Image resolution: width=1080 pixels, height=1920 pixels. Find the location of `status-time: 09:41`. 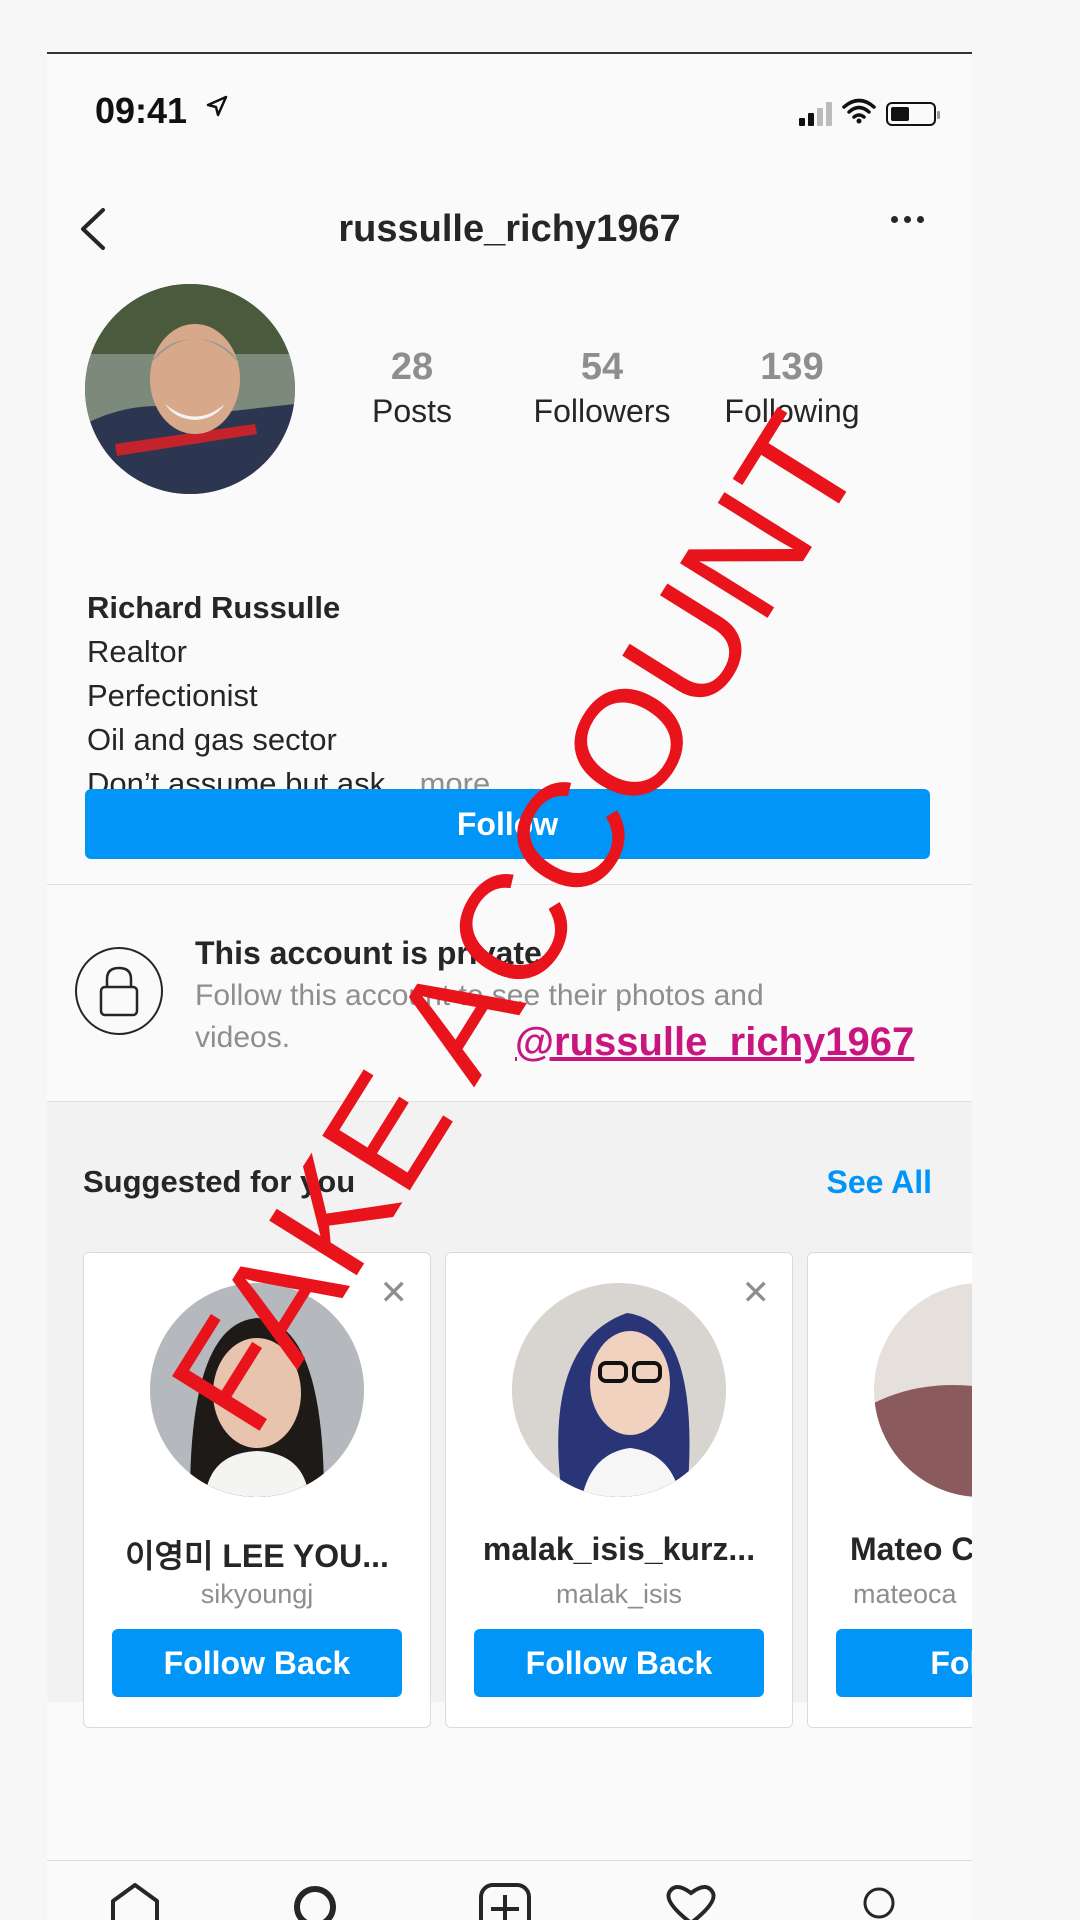

status-time: 09:41 is located at coordinates (141, 110).